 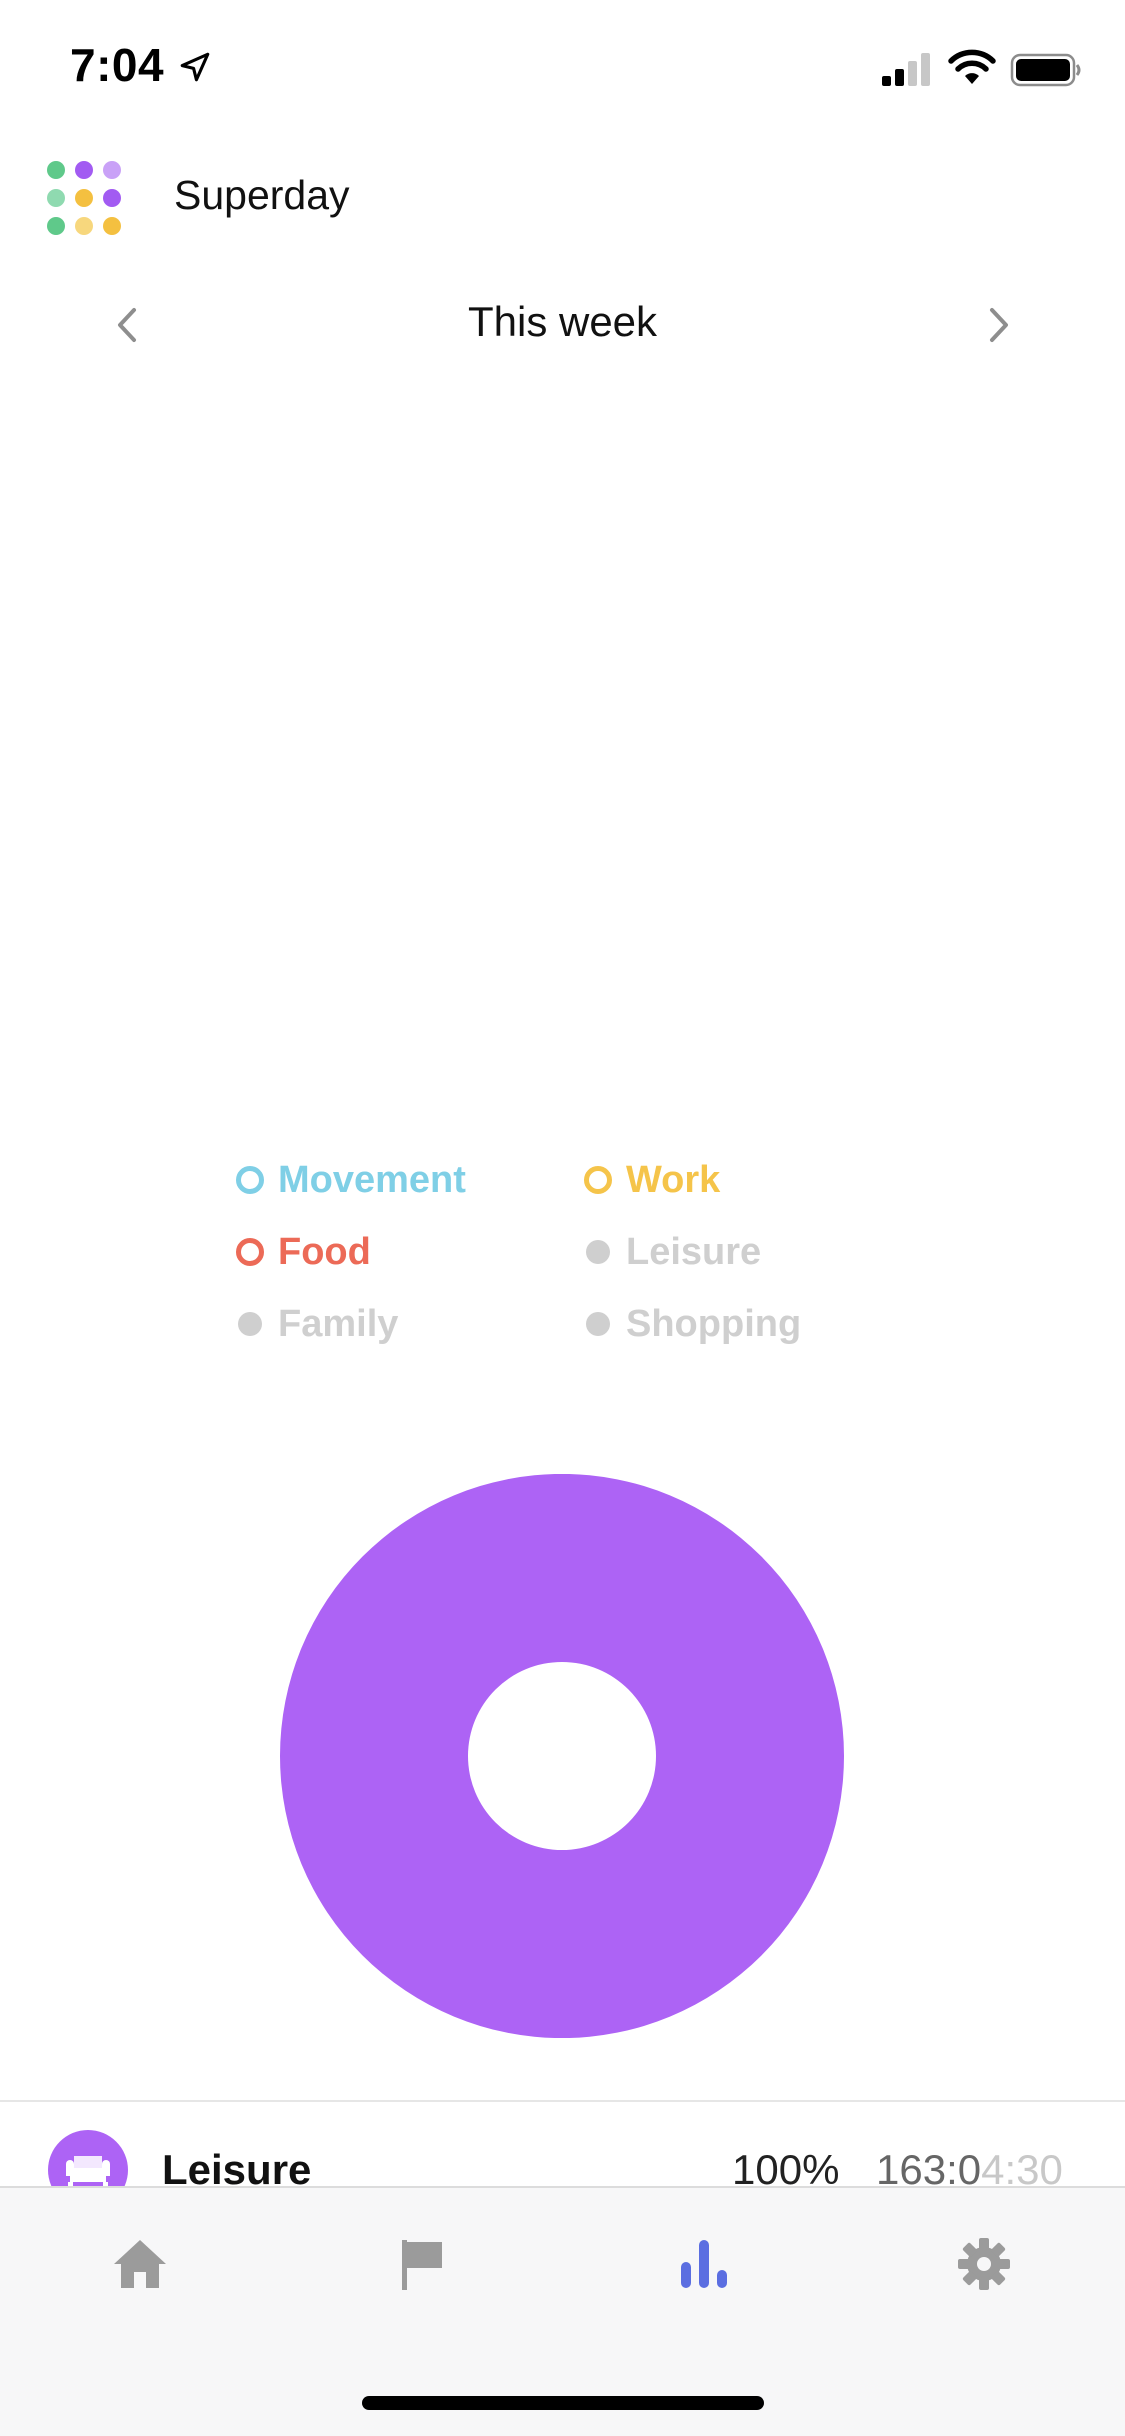 What do you see at coordinates (195, 67) in the screenshot?
I see `location-arrow-icon` at bounding box center [195, 67].